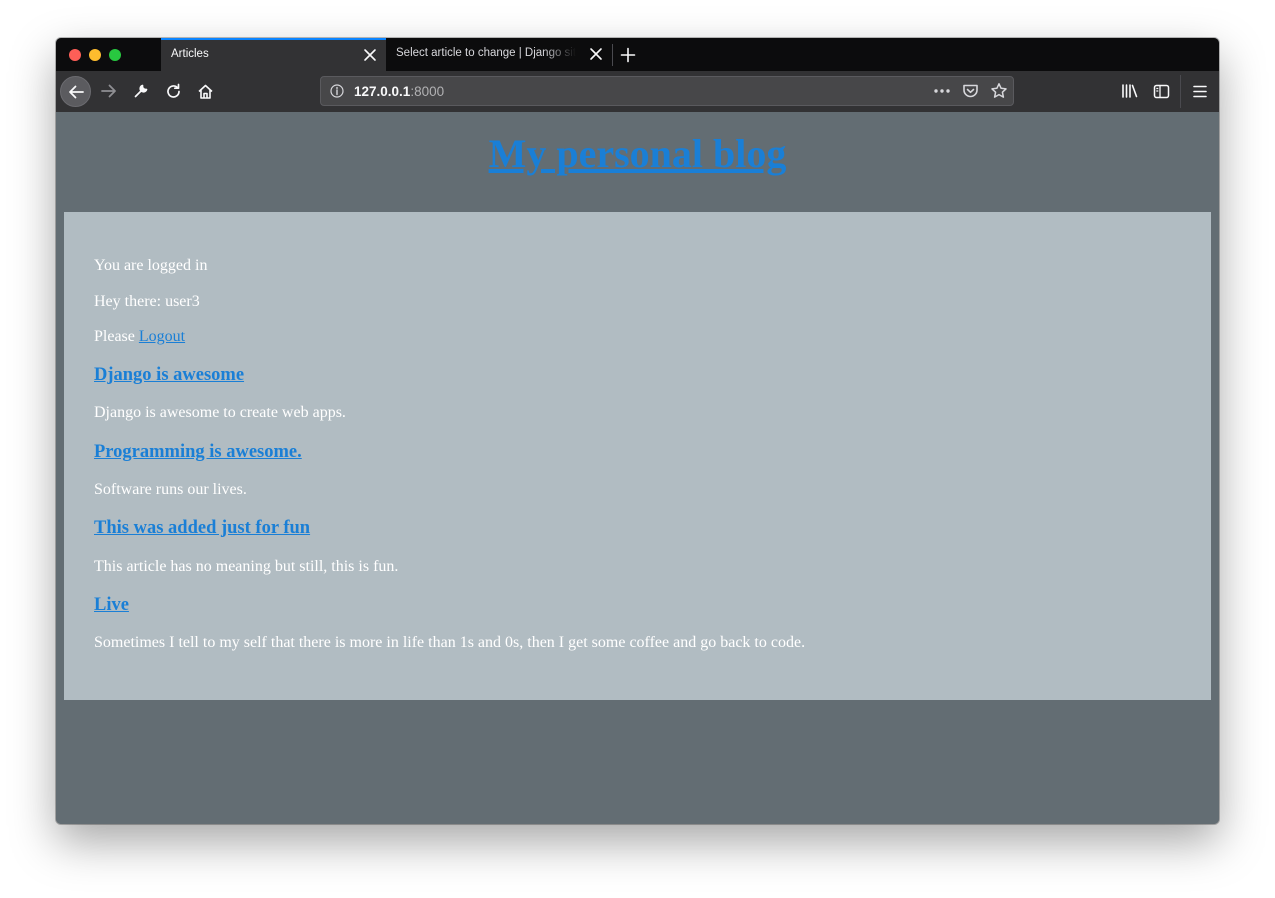 The width and height of the screenshot is (1275, 898). I want to click on article-body: Django is awesome to create web apps., so click(220, 412).